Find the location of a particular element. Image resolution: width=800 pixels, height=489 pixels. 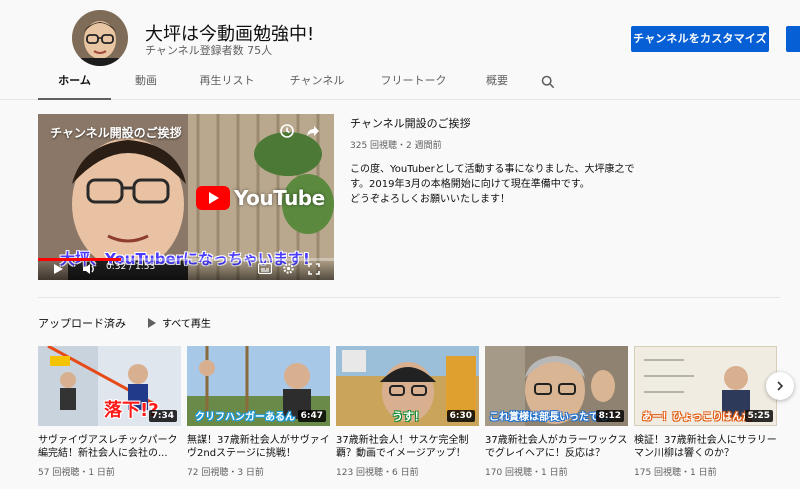

tab-channels: チャンネル is located at coordinates (317, 82).